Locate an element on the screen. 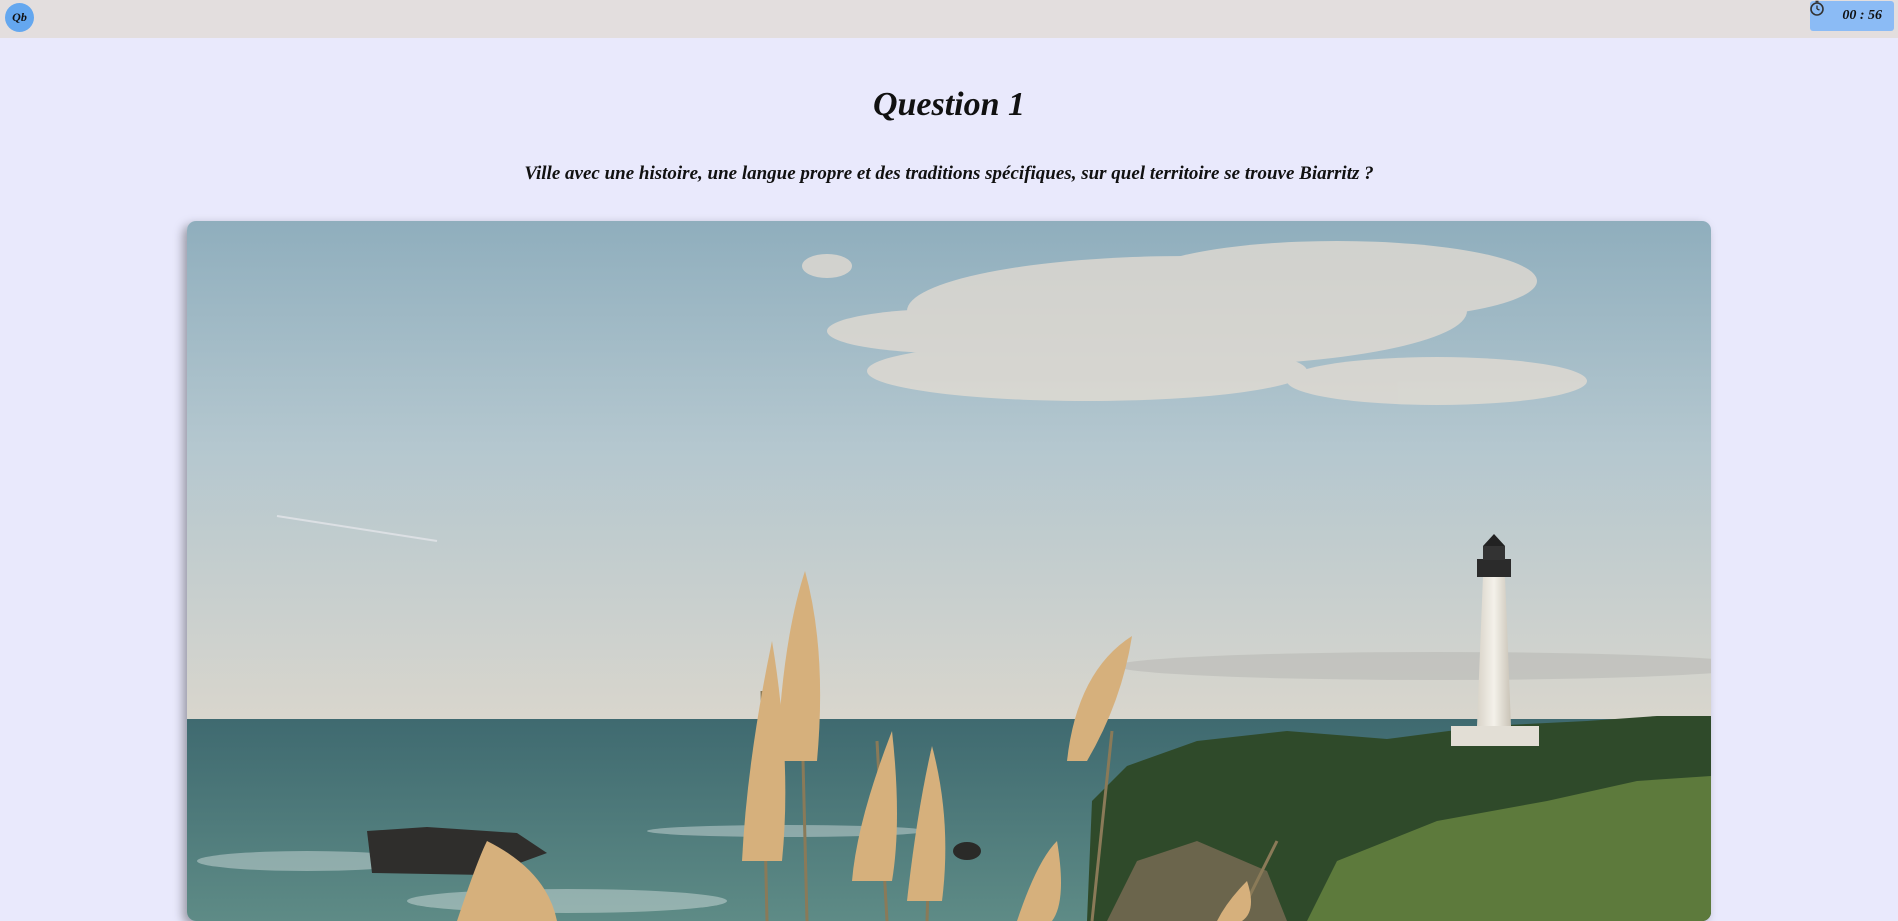 Image resolution: width=1898 pixels, height=921 pixels. countdown-timer: 00 : 56 is located at coordinates (1852, 15).